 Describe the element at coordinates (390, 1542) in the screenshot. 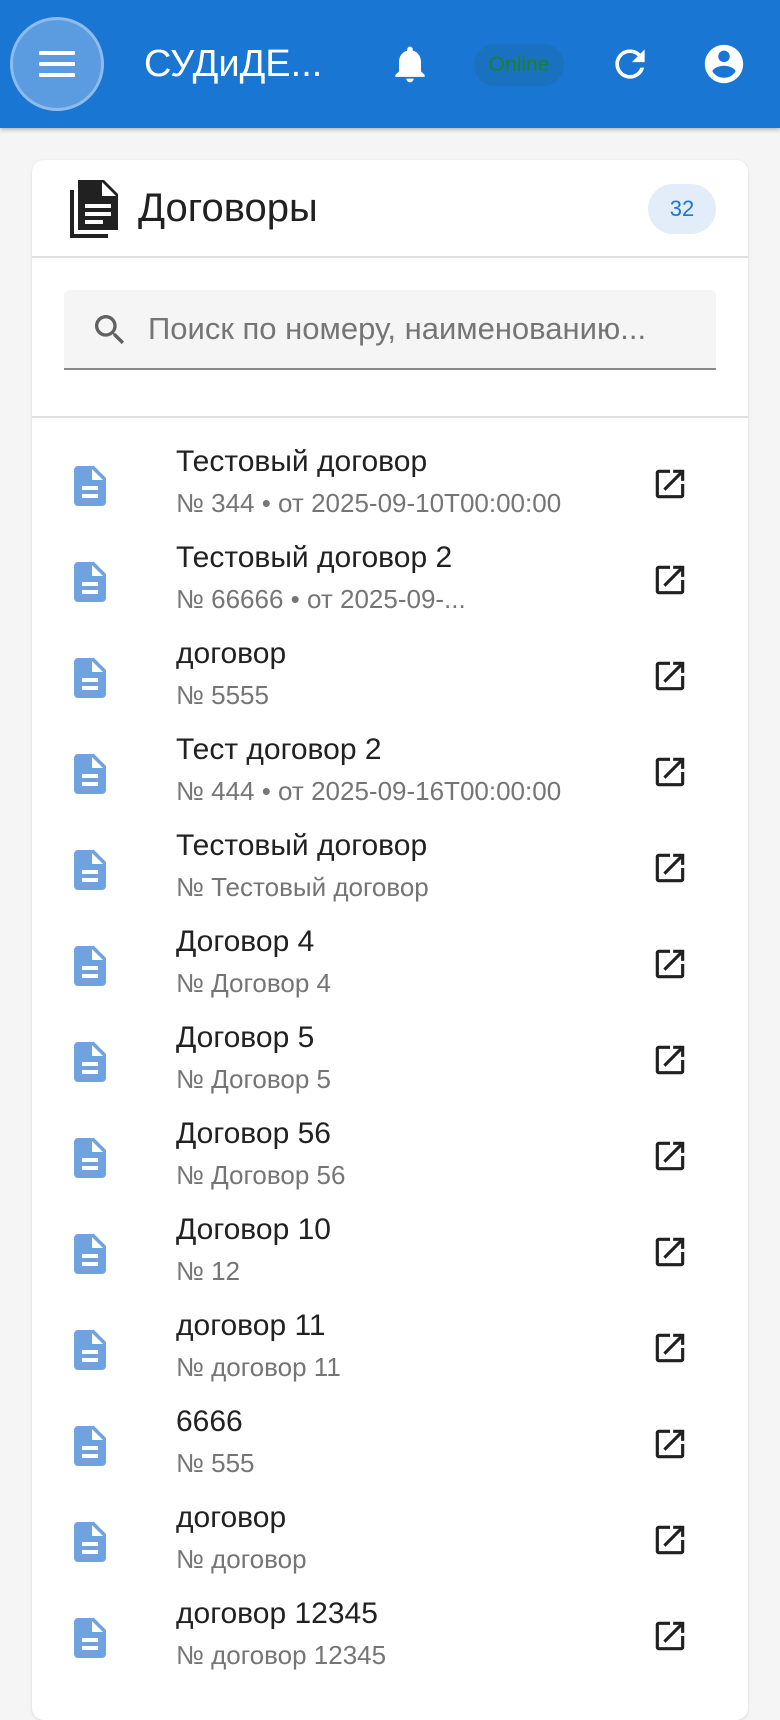

I see `list-item: договор № договор` at that location.